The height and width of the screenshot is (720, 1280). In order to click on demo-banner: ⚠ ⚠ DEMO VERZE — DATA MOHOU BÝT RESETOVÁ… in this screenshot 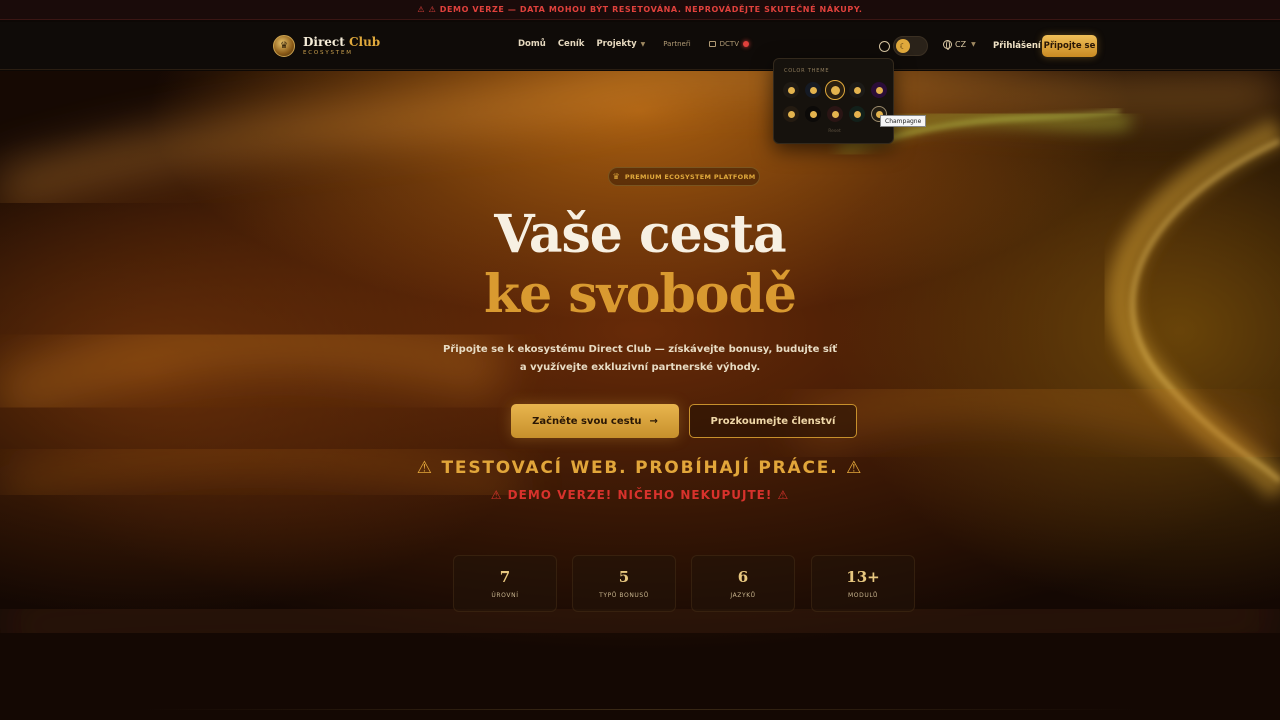, I will do `click(640, 10)`.